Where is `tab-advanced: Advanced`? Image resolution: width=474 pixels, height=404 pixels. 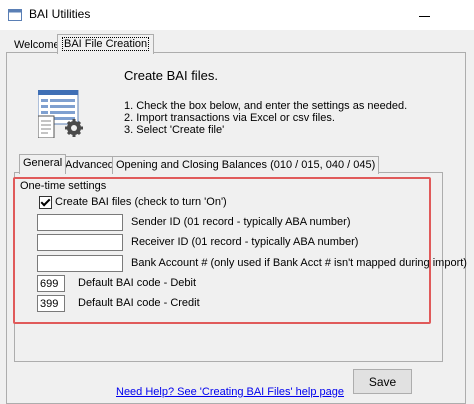
tab-advanced: Advanced is located at coordinates (89, 165).